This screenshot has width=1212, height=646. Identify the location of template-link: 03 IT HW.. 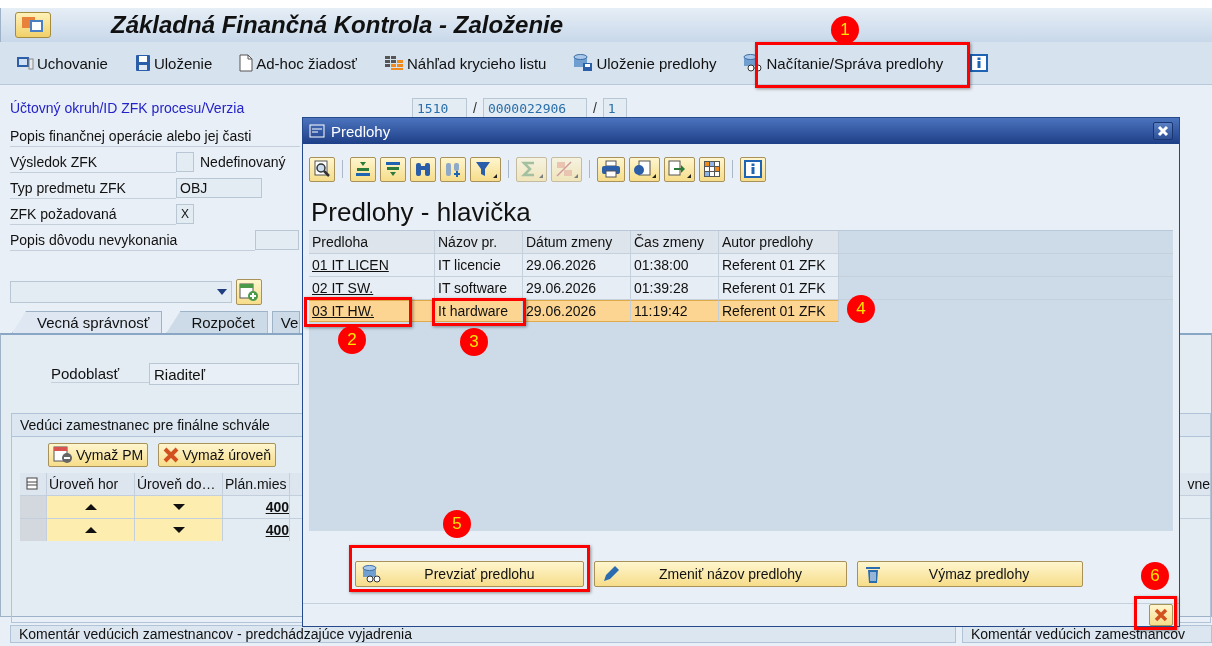
(372, 311).